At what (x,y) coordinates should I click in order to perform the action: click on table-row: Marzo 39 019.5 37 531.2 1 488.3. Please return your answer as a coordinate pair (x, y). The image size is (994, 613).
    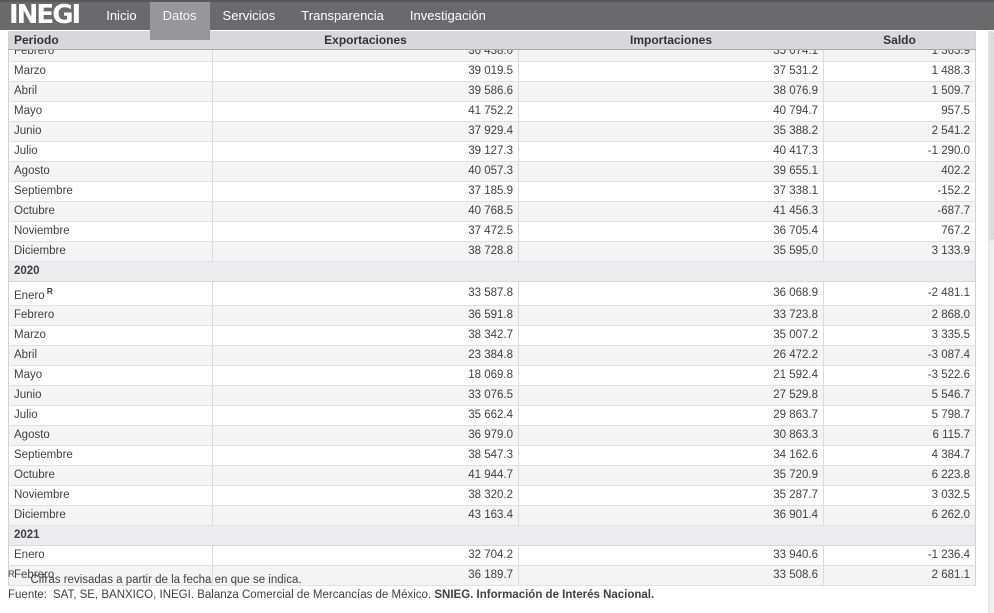
    Looking at the image, I should click on (492, 71).